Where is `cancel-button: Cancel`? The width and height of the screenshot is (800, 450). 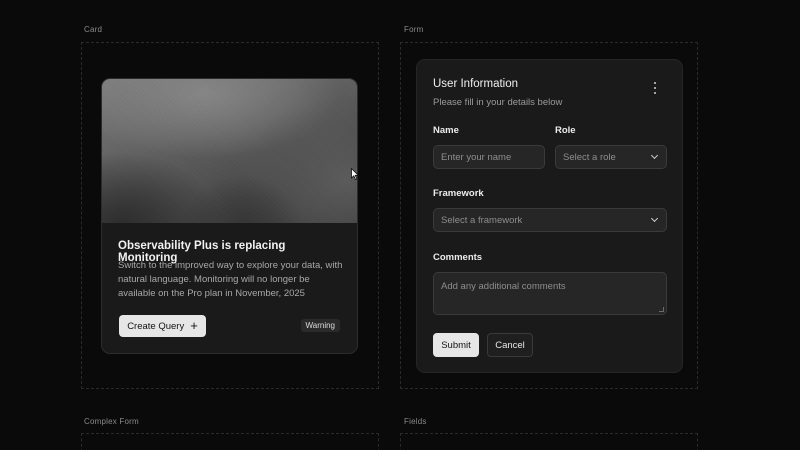 cancel-button: Cancel is located at coordinates (510, 345).